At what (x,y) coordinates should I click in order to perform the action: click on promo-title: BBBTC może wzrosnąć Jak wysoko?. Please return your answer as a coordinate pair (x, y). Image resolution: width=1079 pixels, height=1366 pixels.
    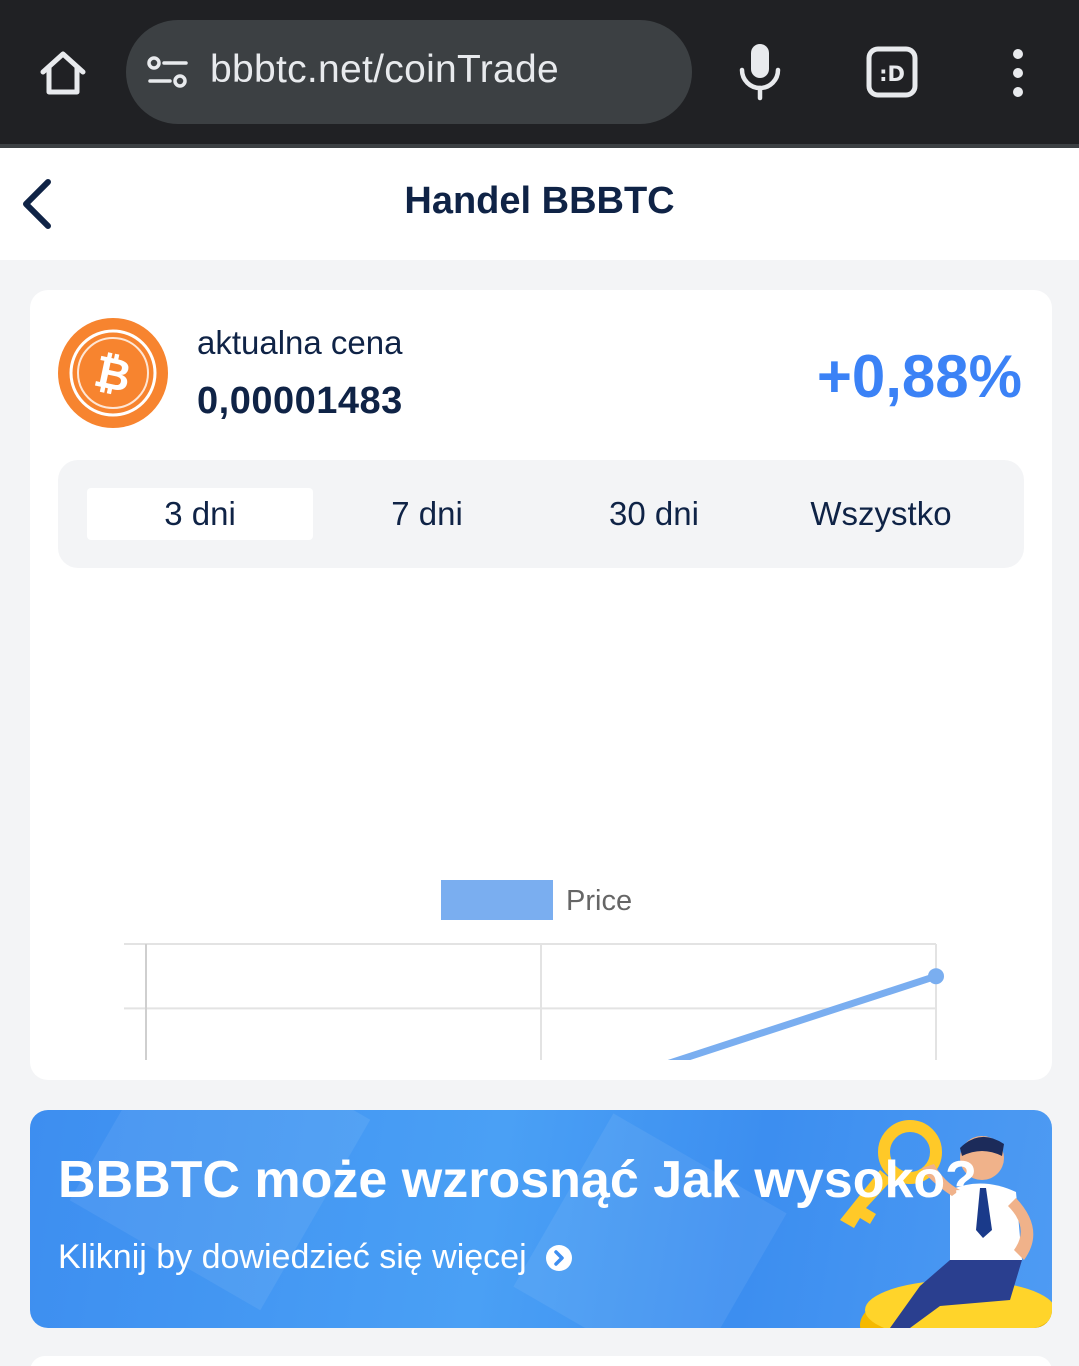
    Looking at the image, I should click on (517, 1180).